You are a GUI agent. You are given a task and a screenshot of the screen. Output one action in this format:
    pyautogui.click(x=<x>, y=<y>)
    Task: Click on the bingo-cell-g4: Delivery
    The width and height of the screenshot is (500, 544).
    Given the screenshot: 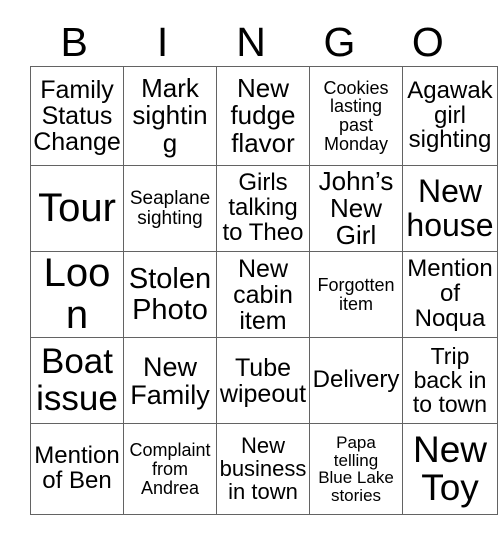 What is the action you would take?
    pyautogui.click(x=356, y=381)
    